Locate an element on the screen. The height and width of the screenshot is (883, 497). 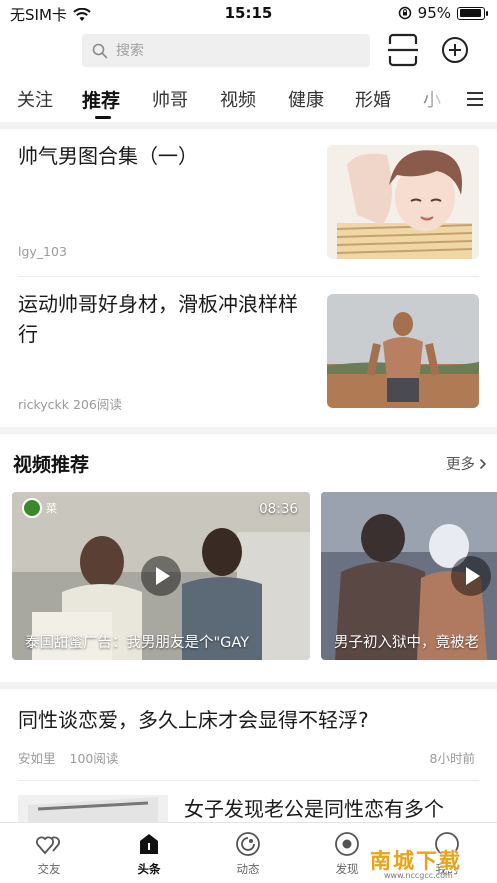
video-duration: 08:36 is located at coordinates (278, 509).